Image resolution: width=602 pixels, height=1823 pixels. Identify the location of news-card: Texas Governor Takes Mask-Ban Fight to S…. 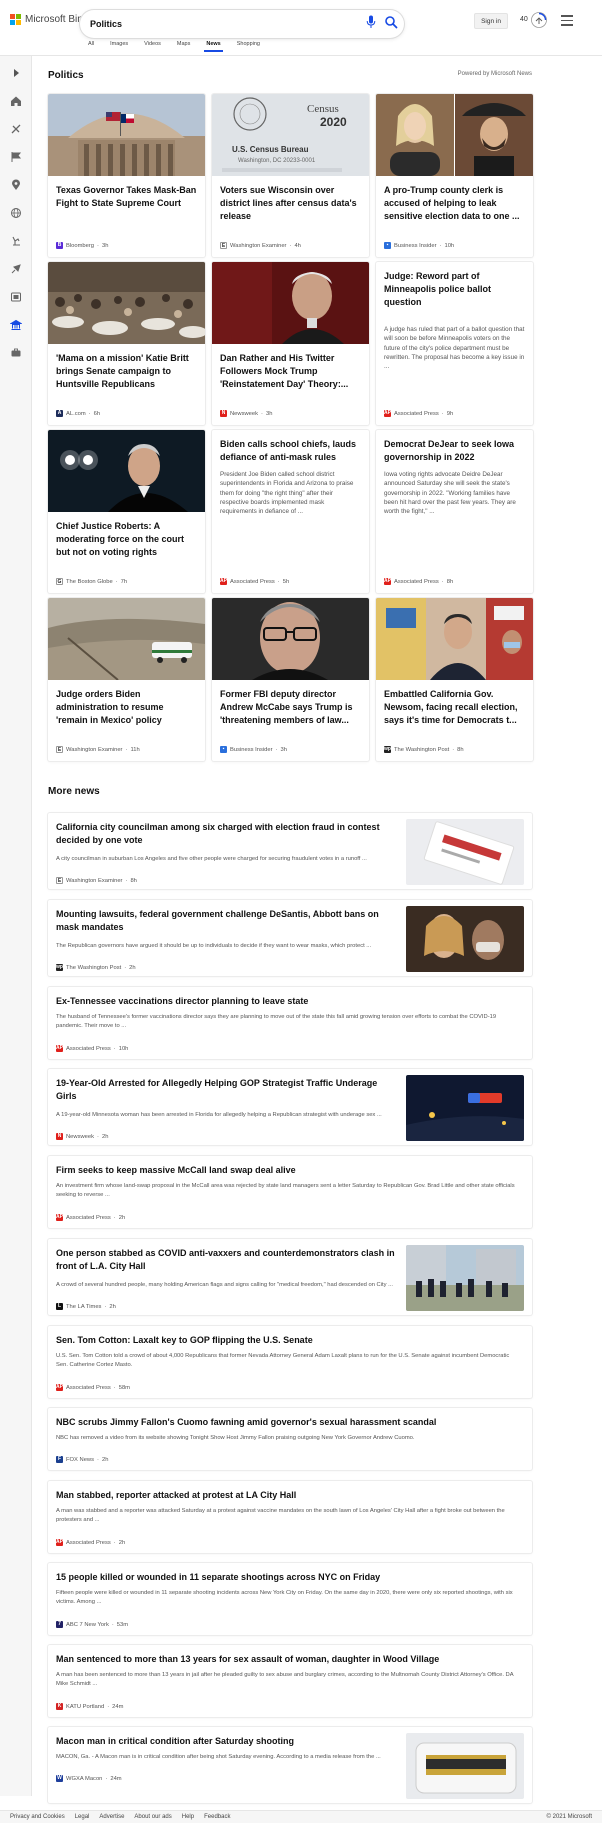
(126, 175).